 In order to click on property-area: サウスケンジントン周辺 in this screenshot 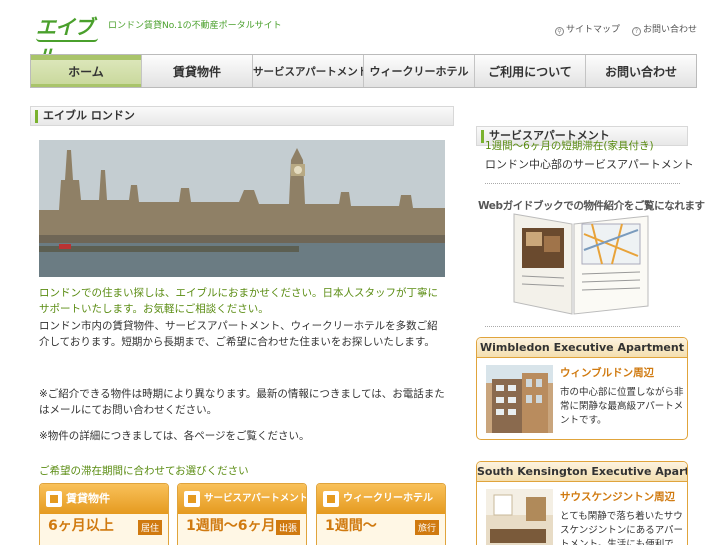, I will do `click(618, 497)`.